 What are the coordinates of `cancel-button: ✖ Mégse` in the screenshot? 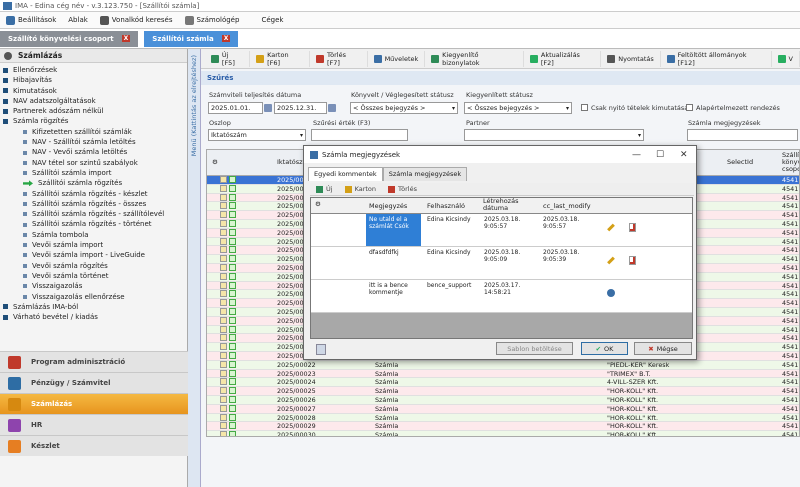 It's located at (663, 348).